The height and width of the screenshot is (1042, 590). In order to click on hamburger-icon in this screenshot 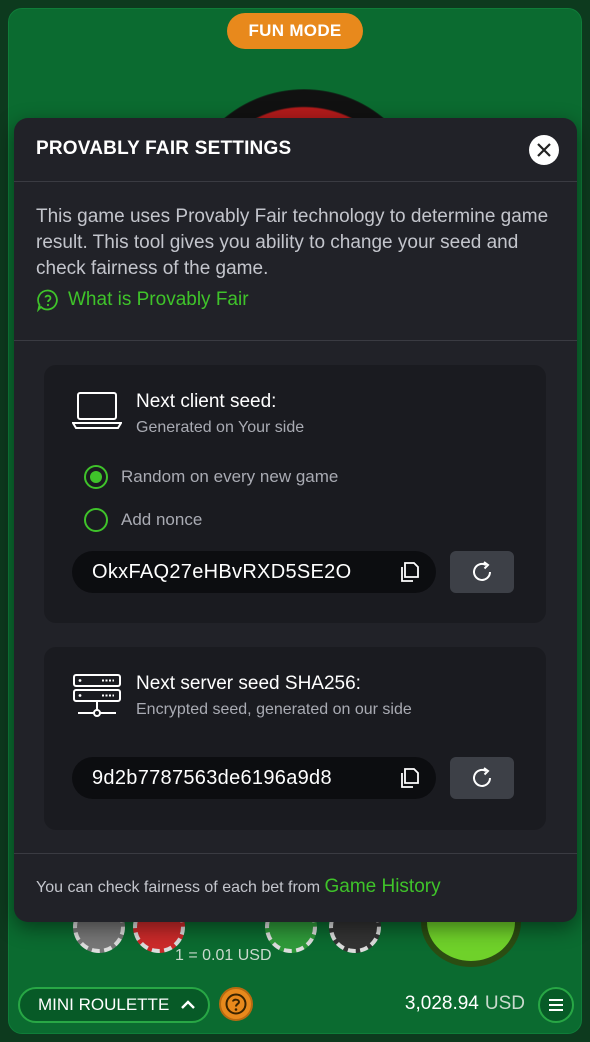, I will do `click(556, 1005)`.